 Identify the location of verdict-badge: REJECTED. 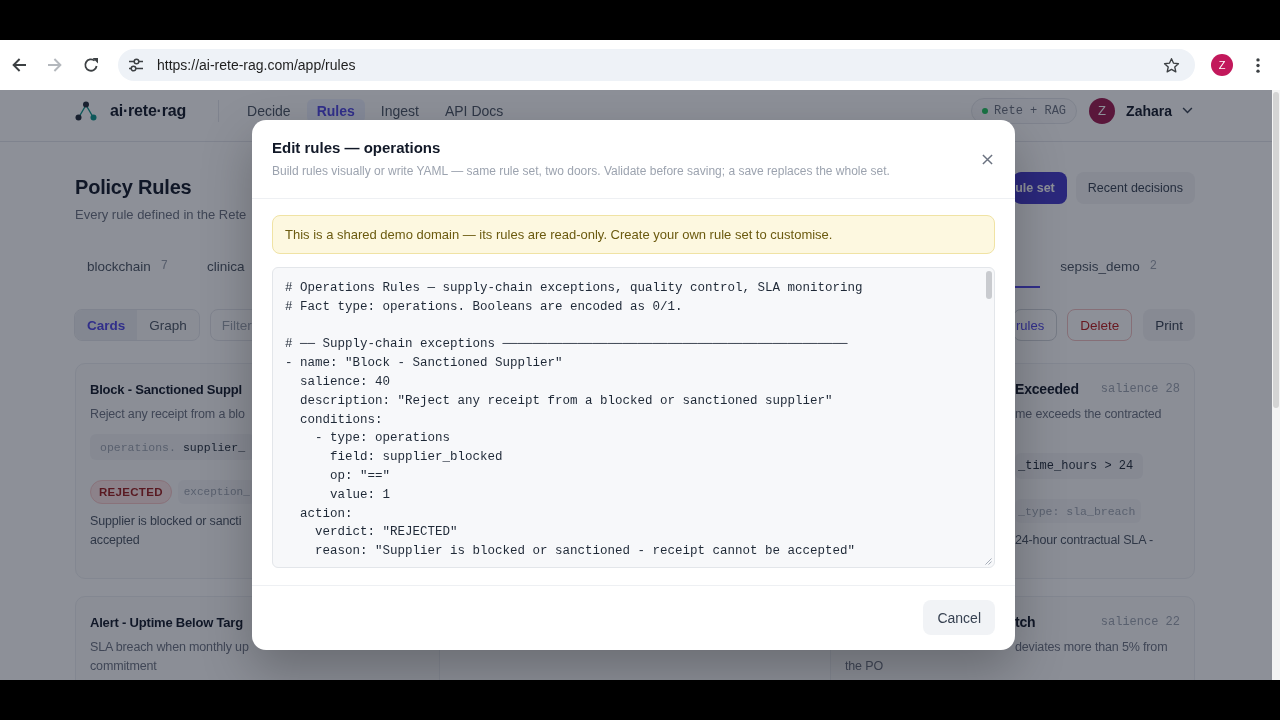
(131, 492).